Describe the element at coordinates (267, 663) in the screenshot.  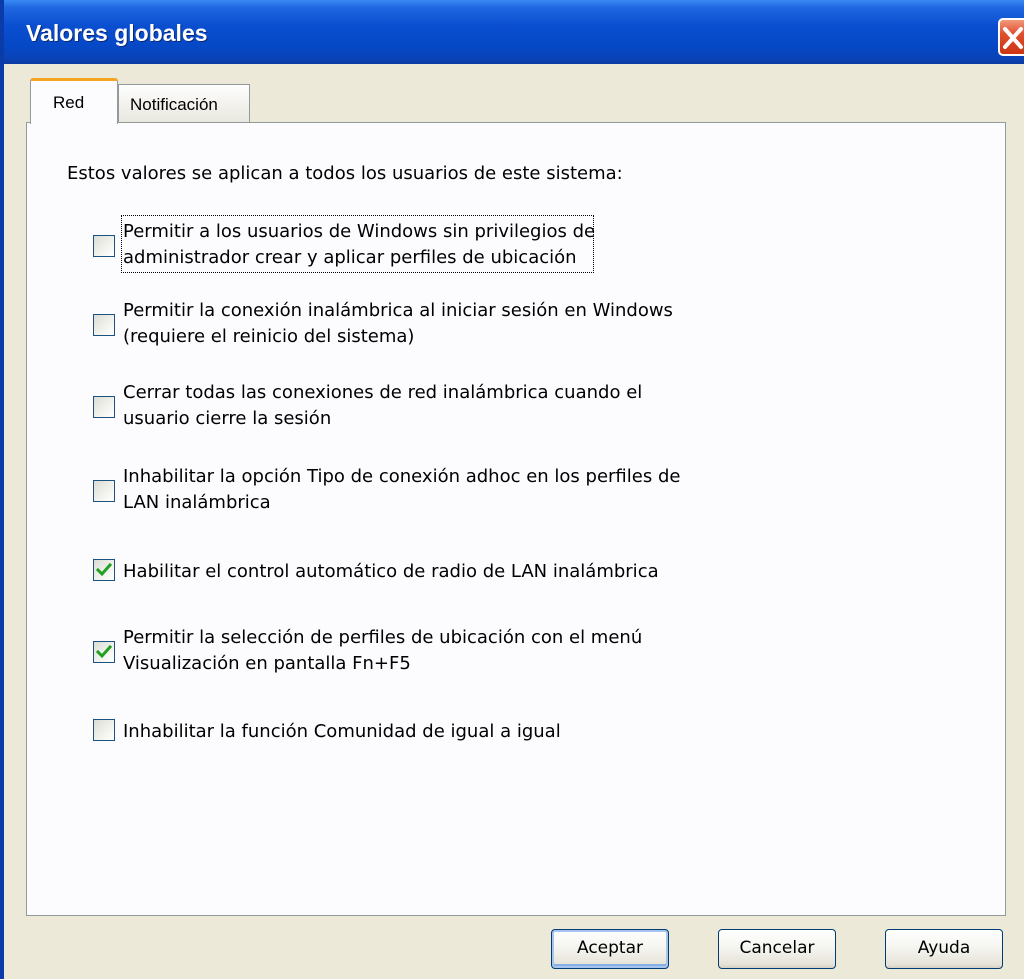
I see `option-label-line2: Visualización en pantalla Fn+F5` at that location.